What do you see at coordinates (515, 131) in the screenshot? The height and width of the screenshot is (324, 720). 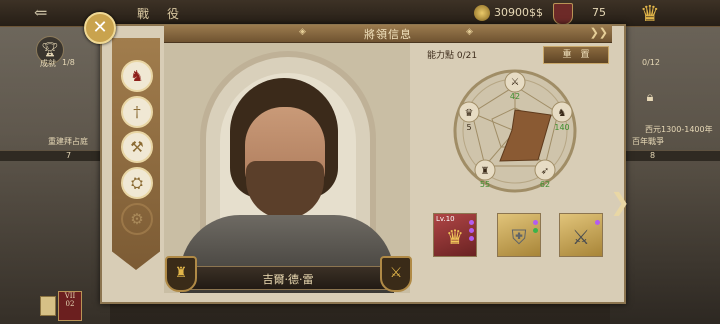 I see `stat-radar: ⚔ 42 ♞ 140 ➶ 62 ♜ 55 ♛ 5` at bounding box center [515, 131].